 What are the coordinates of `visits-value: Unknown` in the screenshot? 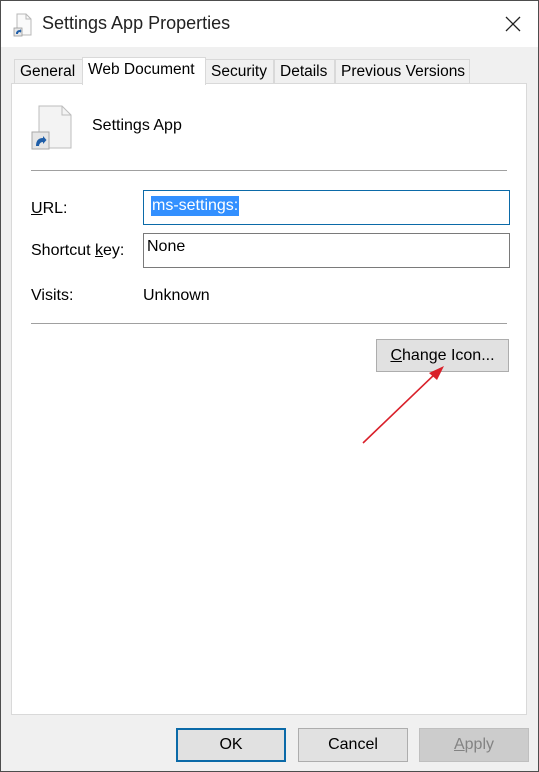 It's located at (176, 295).